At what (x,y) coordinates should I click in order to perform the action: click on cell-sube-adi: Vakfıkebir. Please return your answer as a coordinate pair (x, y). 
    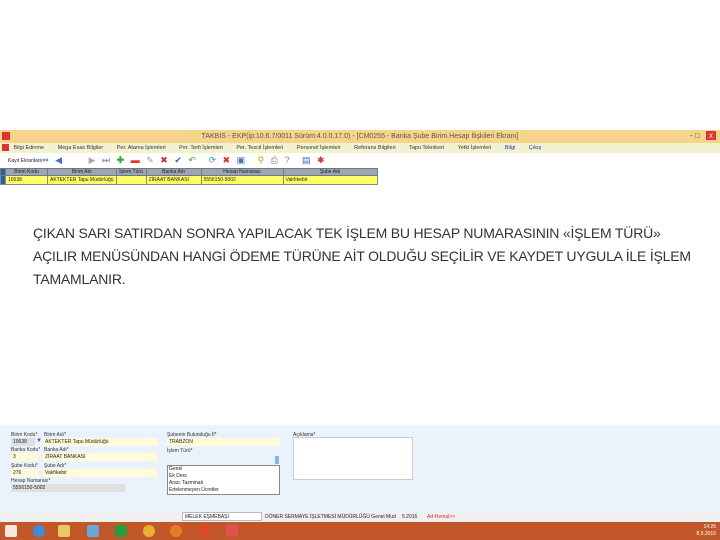
    Looking at the image, I should click on (330, 180).